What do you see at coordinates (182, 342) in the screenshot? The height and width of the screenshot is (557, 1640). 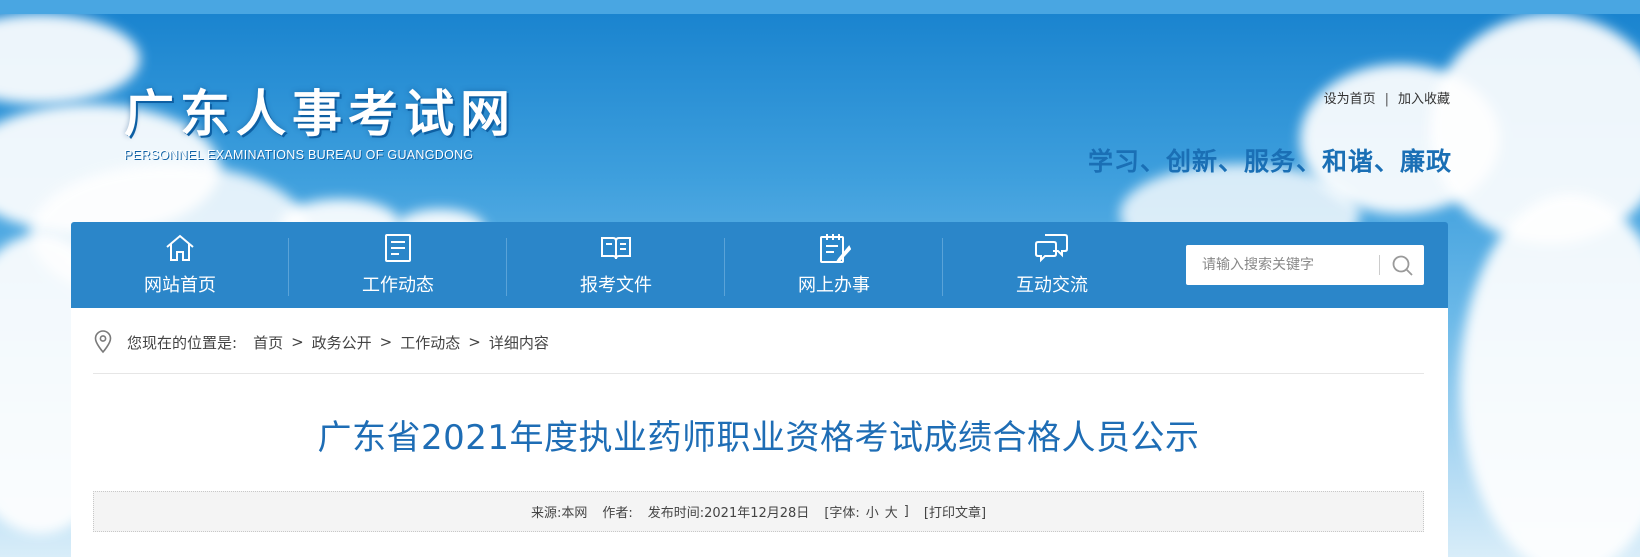 I see `breadcrumb-lead: 您现在的位置是:` at bounding box center [182, 342].